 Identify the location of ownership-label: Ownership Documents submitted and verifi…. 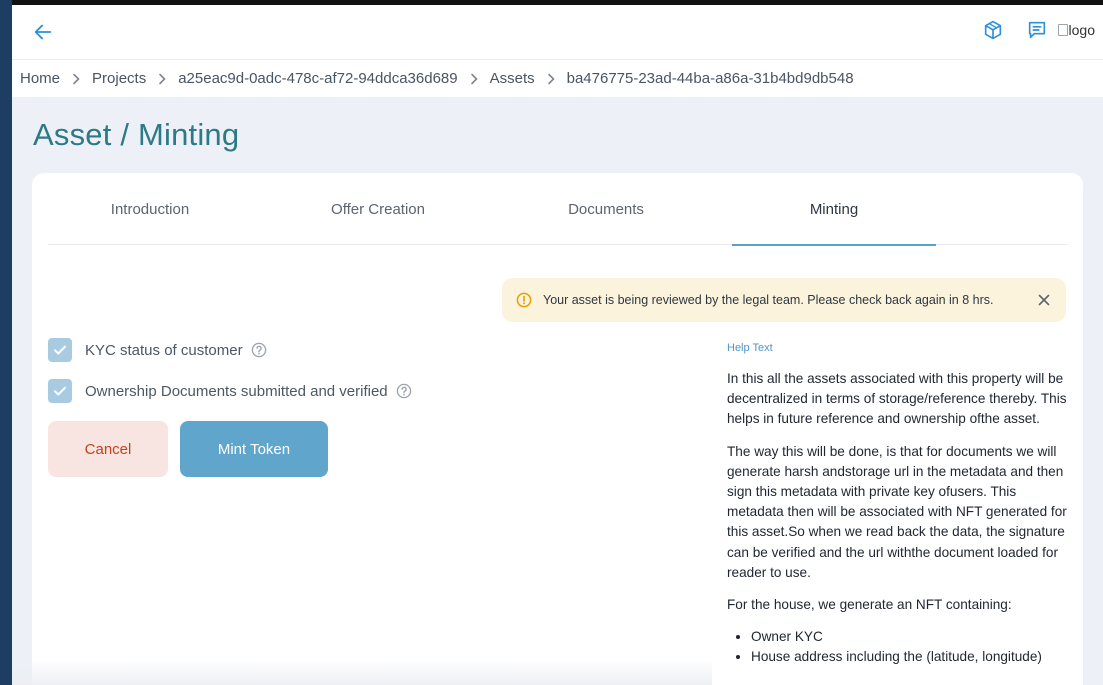
(236, 391).